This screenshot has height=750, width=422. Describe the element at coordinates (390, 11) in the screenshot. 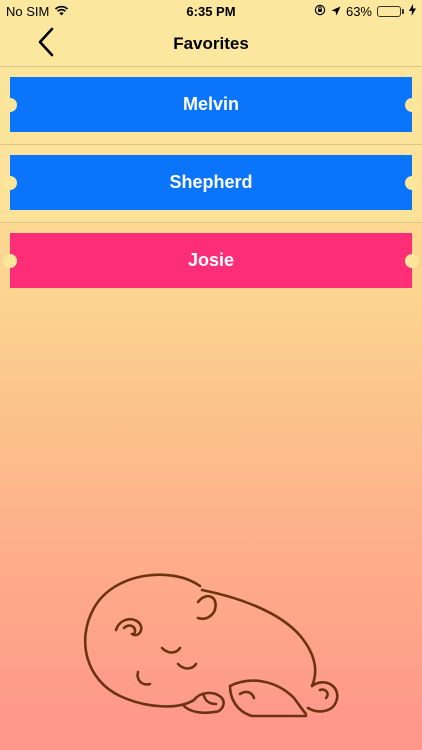

I see `battery-icon` at that location.